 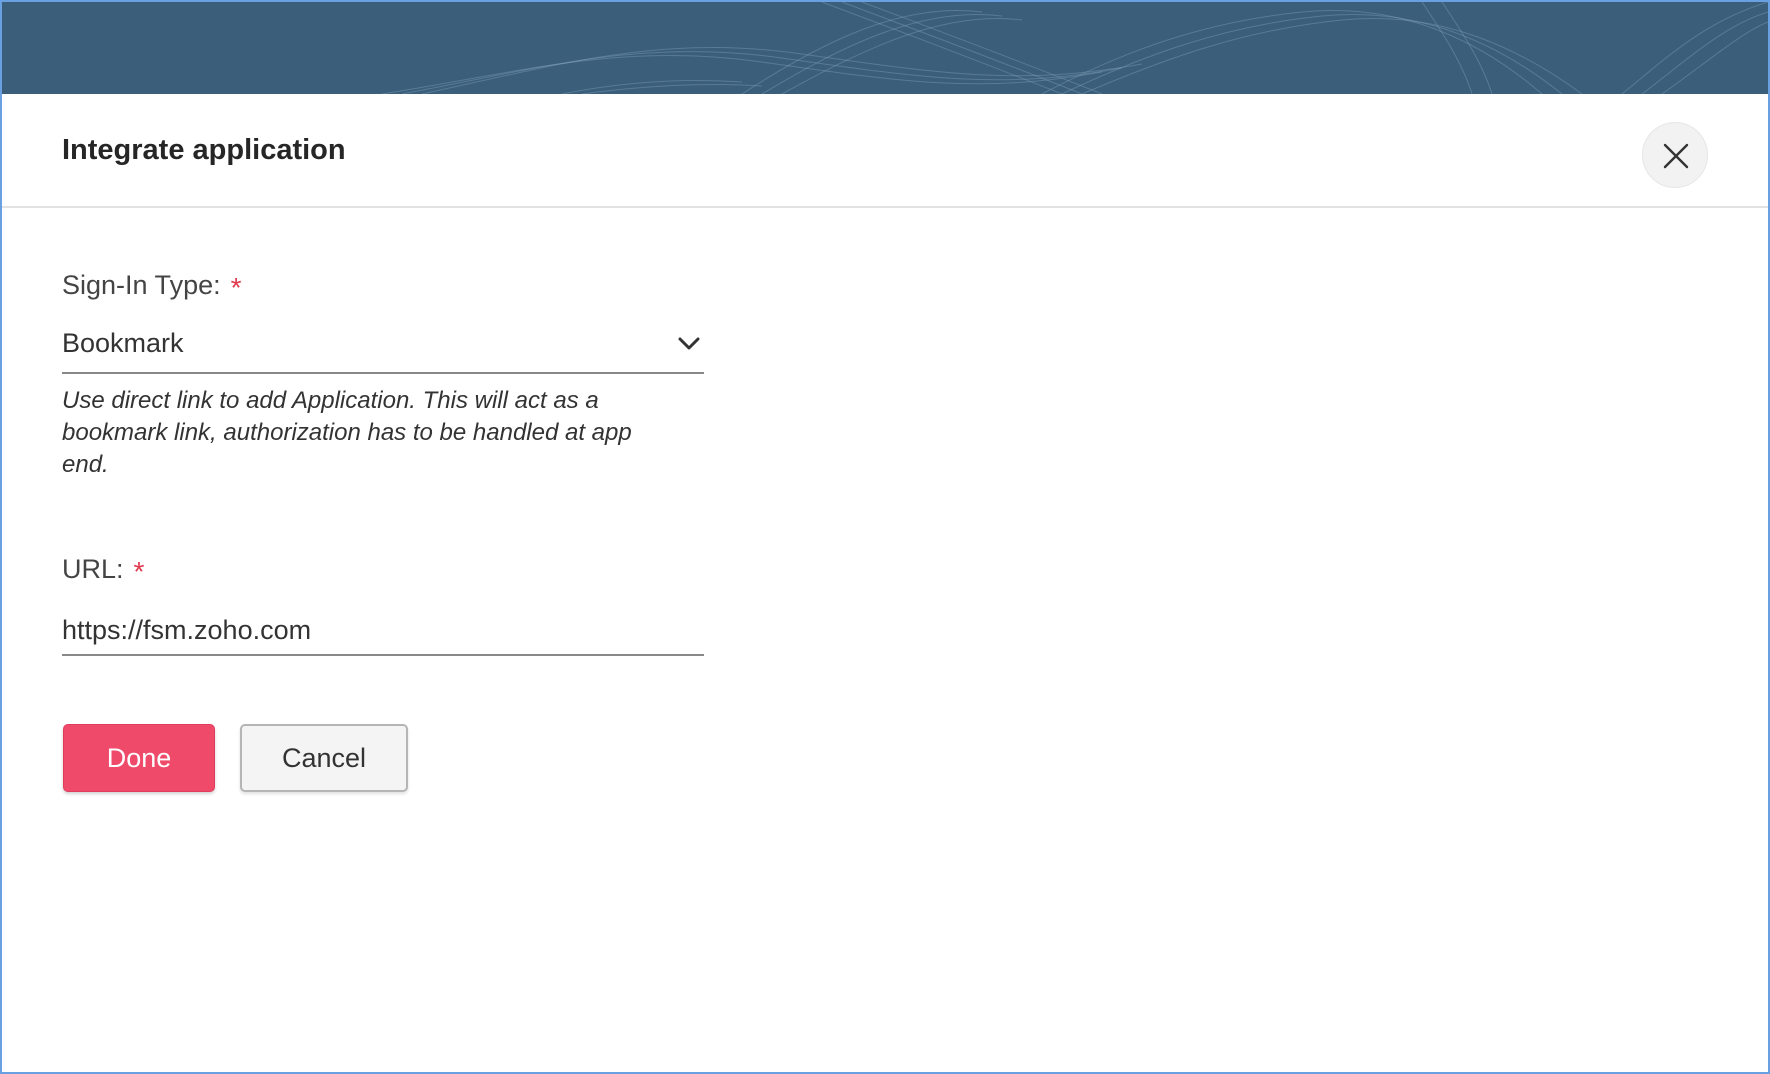 I want to click on sign-in-type-label: Sign-In Type: *, so click(x=152, y=287).